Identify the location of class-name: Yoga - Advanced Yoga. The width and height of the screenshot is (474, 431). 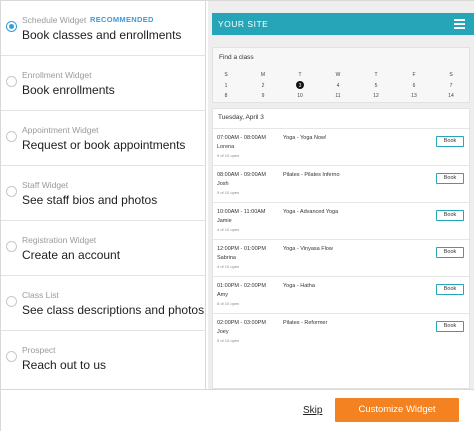
(311, 212).